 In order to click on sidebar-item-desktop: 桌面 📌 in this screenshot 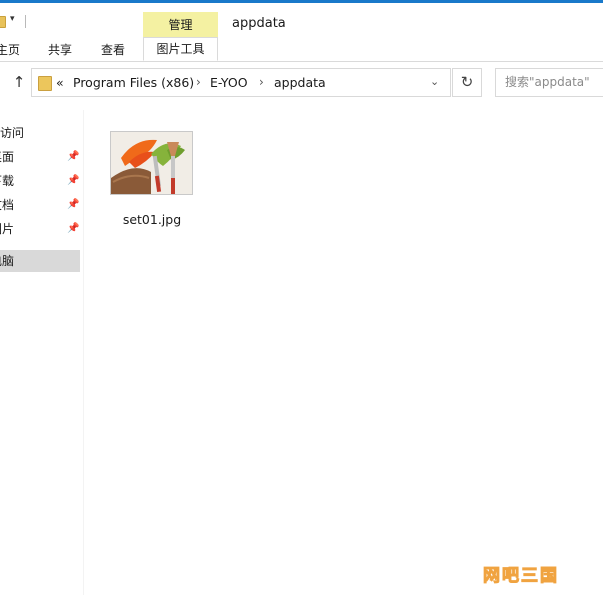, I will do `click(40, 157)`.